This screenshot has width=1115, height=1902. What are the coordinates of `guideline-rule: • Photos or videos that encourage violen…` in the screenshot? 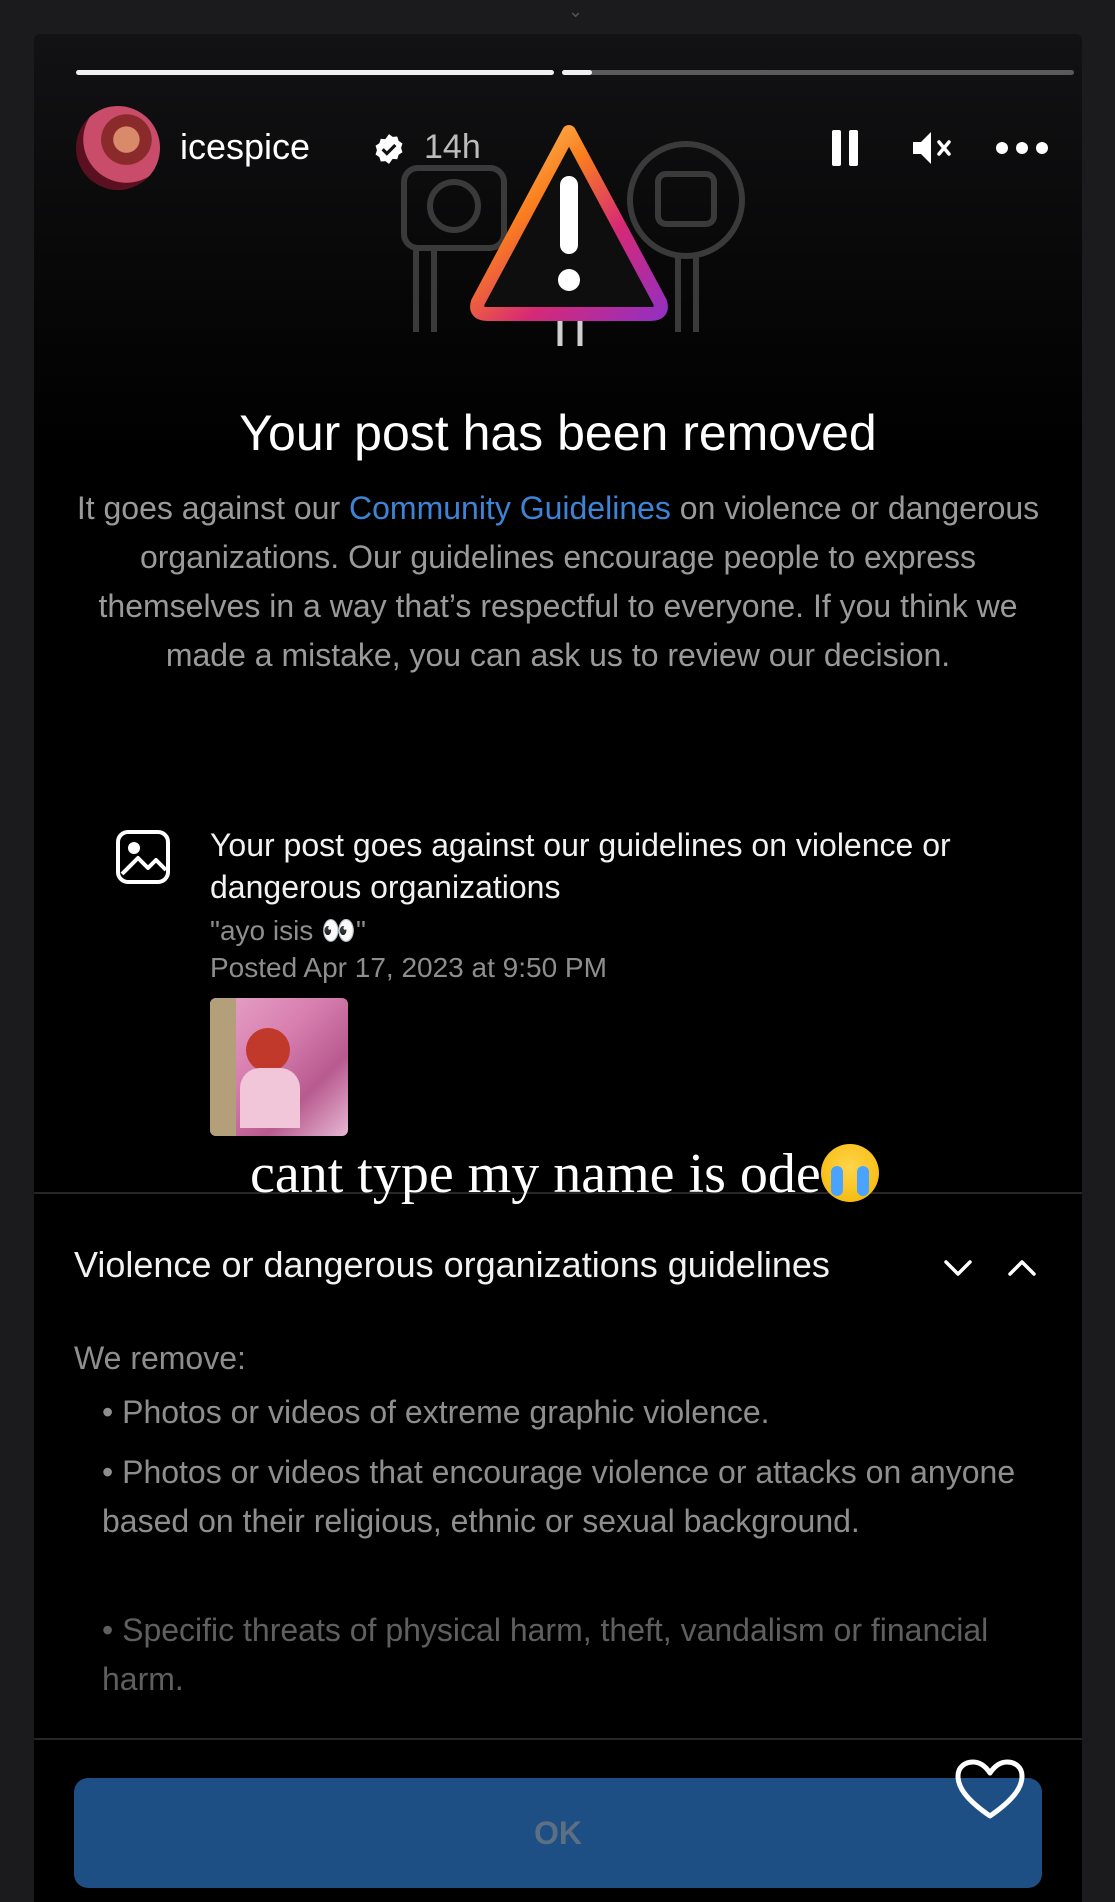 It's located at (559, 1496).